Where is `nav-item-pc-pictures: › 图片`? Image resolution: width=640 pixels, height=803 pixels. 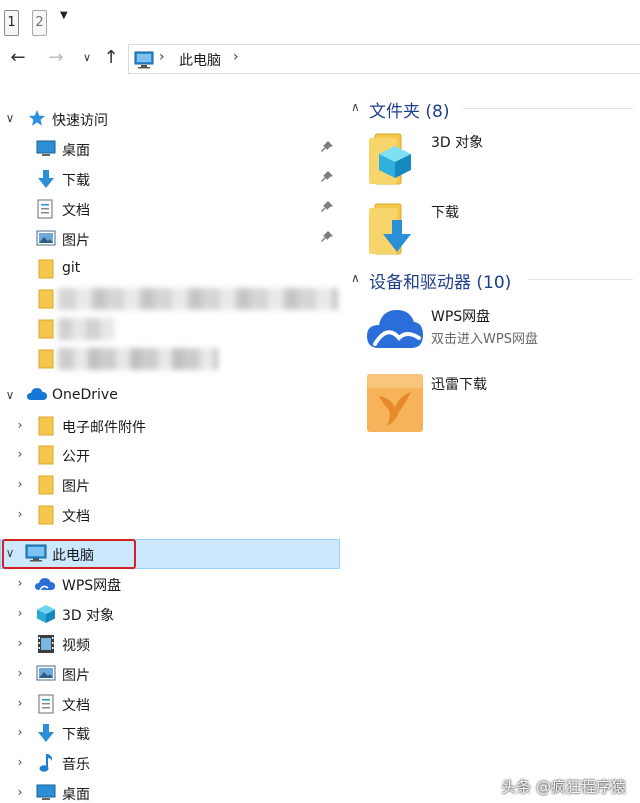
nav-item-pc-pictures: › 图片 is located at coordinates (170, 674).